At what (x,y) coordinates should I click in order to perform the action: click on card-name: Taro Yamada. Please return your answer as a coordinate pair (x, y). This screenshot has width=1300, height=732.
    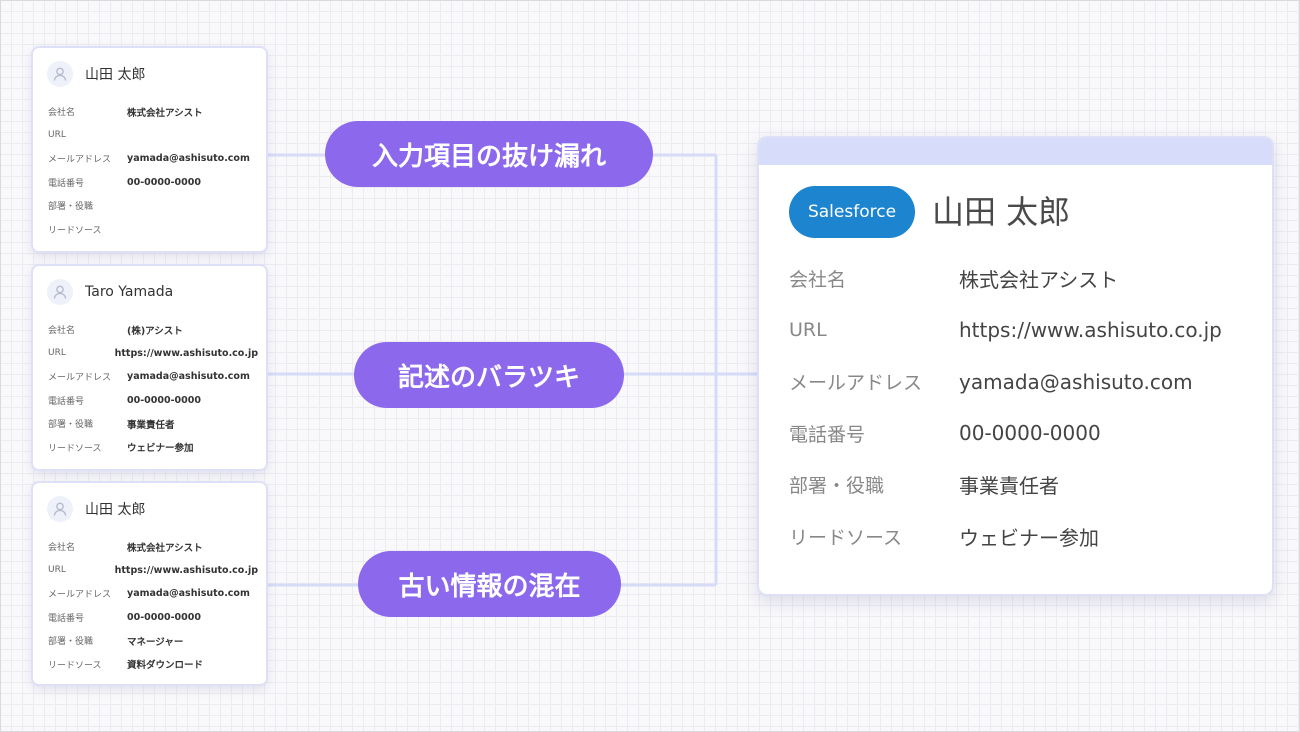
    Looking at the image, I should click on (129, 292).